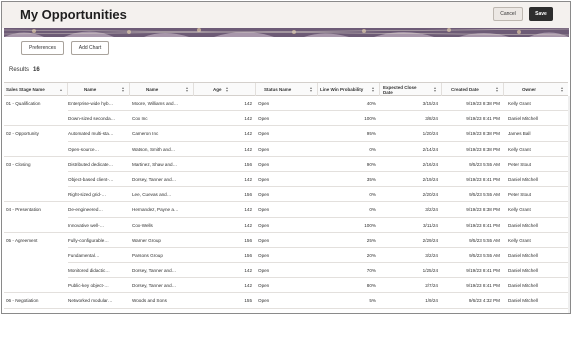 The width and height of the screenshot is (574, 341). What do you see at coordinates (569, 204) in the screenshot?
I see `table-scrollbar` at bounding box center [569, 204].